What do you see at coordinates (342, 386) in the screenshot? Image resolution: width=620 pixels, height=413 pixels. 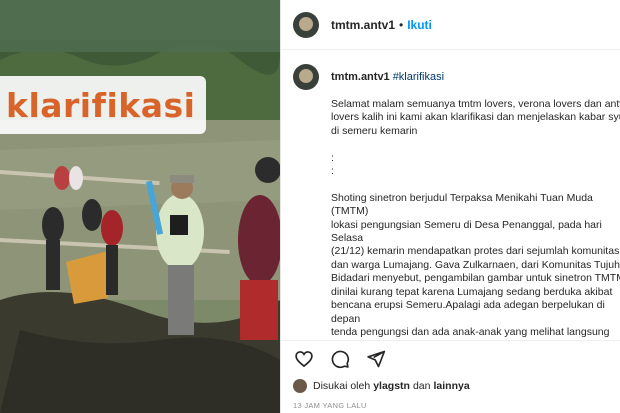 I see `likes-prefix: Disukai oleh` at bounding box center [342, 386].